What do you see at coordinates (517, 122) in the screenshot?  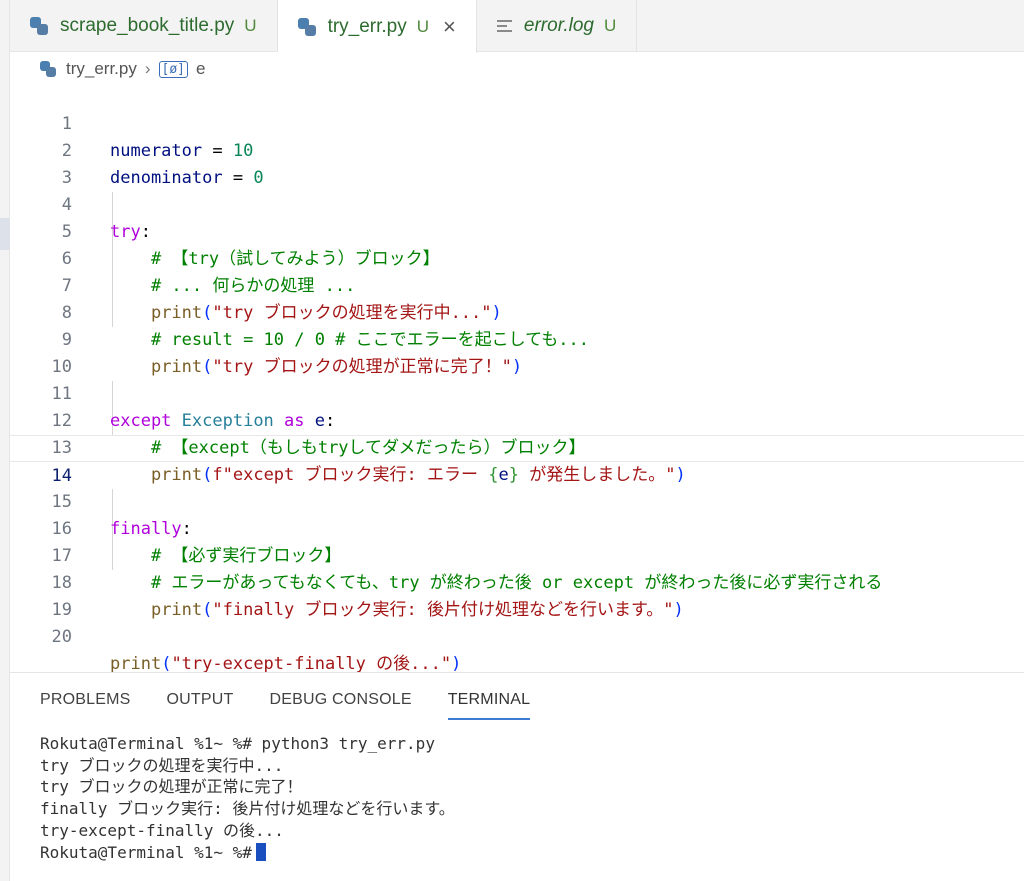 I see `code-line: 1 numerator = 10` at bounding box center [517, 122].